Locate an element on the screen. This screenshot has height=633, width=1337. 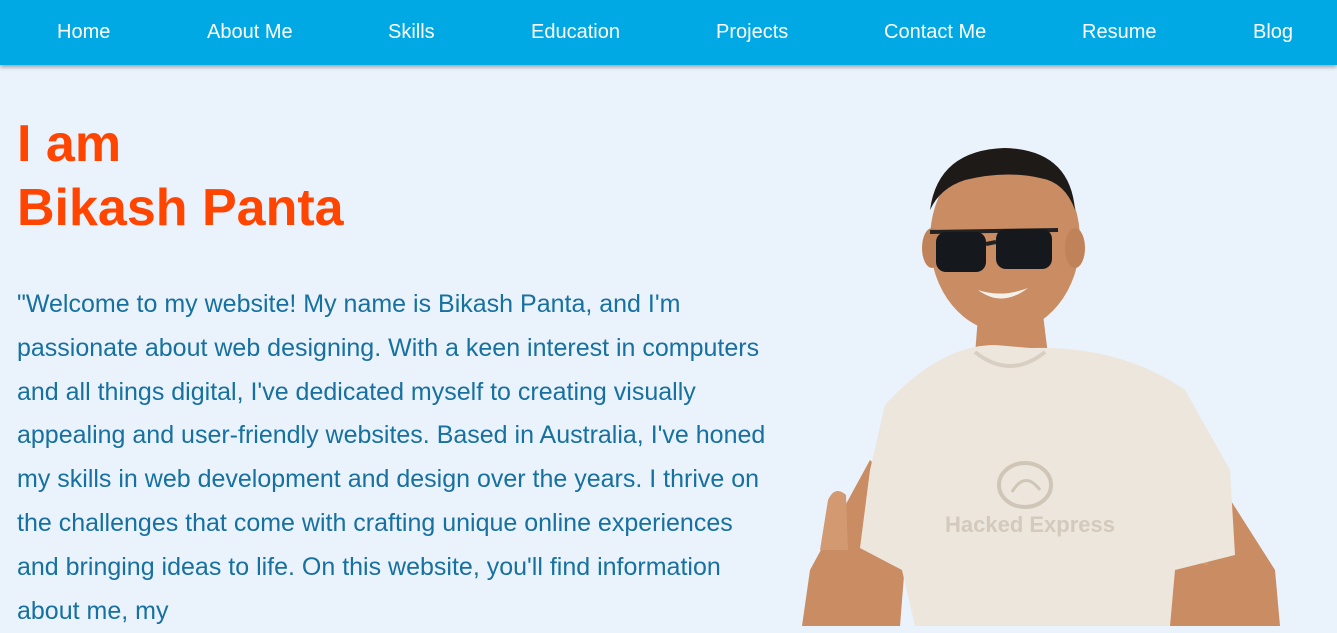
hero-title-name: Bikash Panta is located at coordinates (180, 208).